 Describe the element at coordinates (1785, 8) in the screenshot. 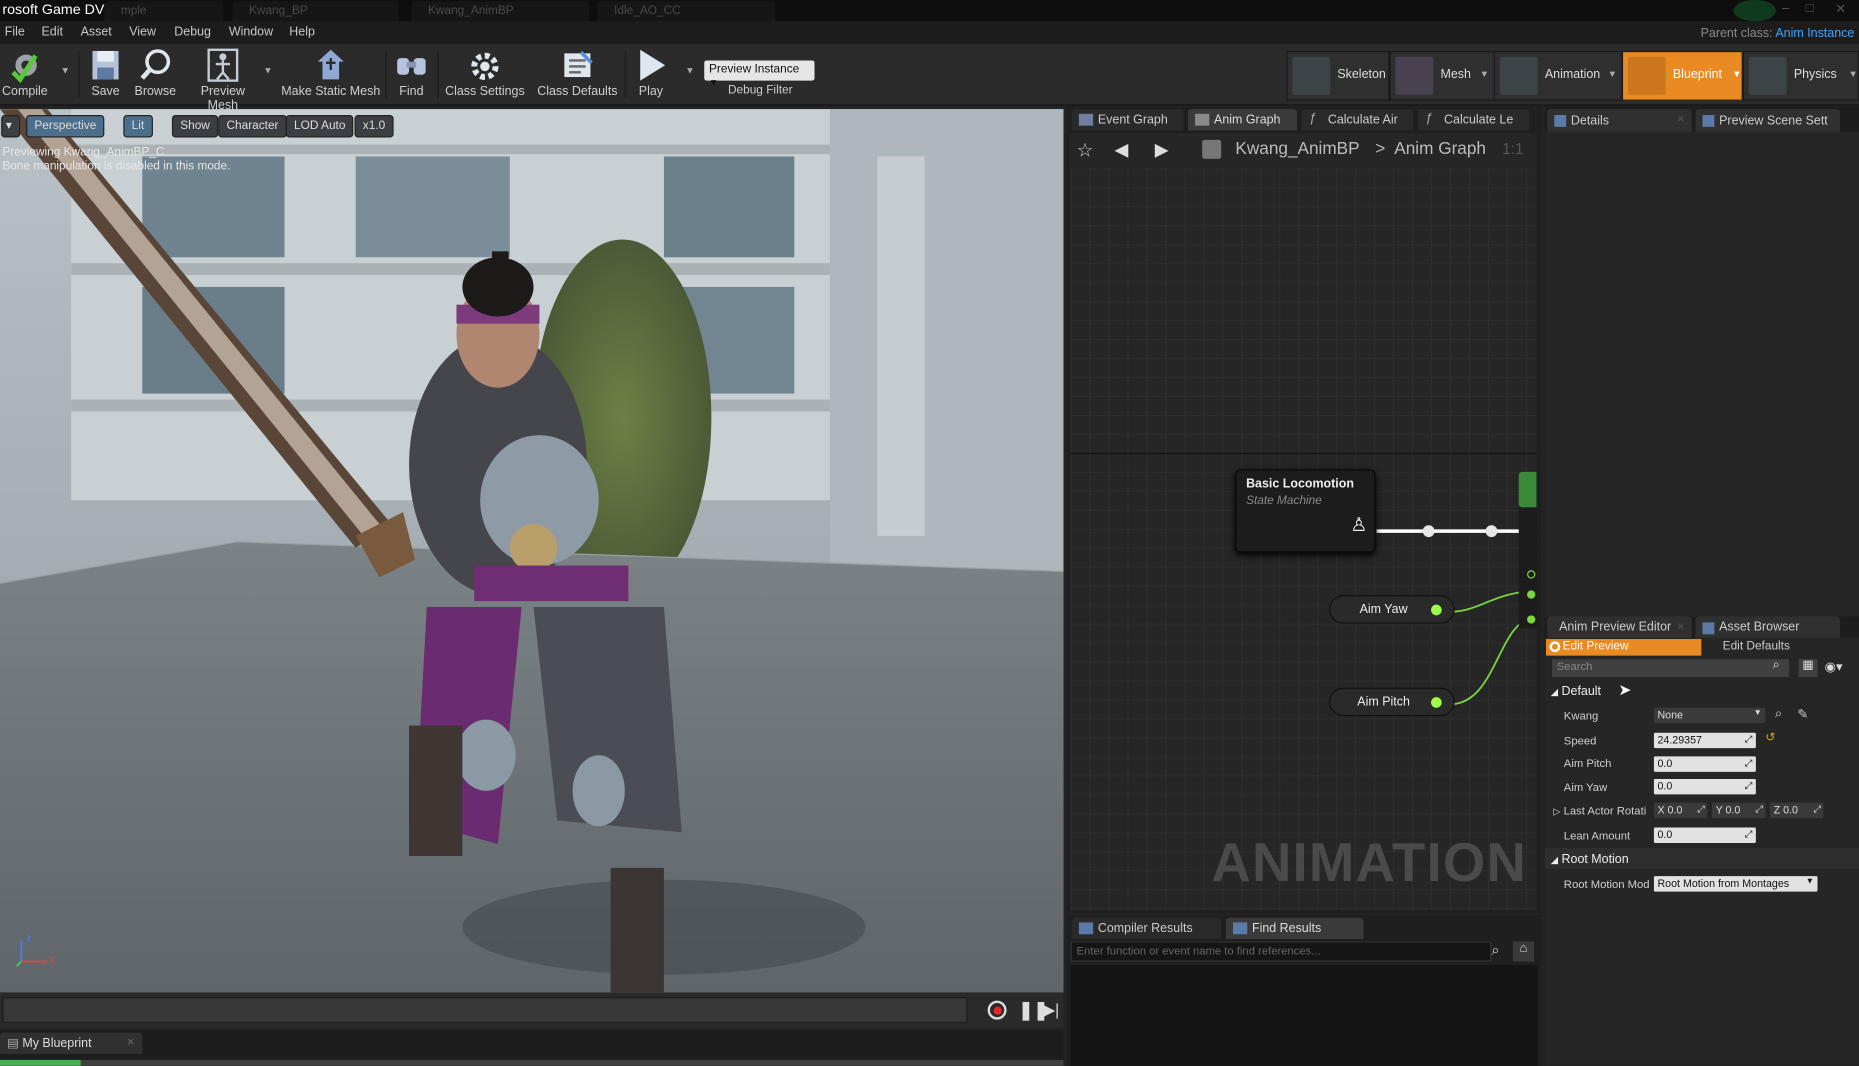

I see `minimize-icon: –` at that location.